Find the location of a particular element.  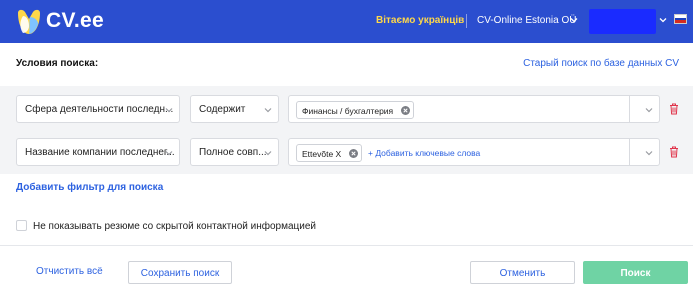

russian-flag-icon is located at coordinates (680, 19).